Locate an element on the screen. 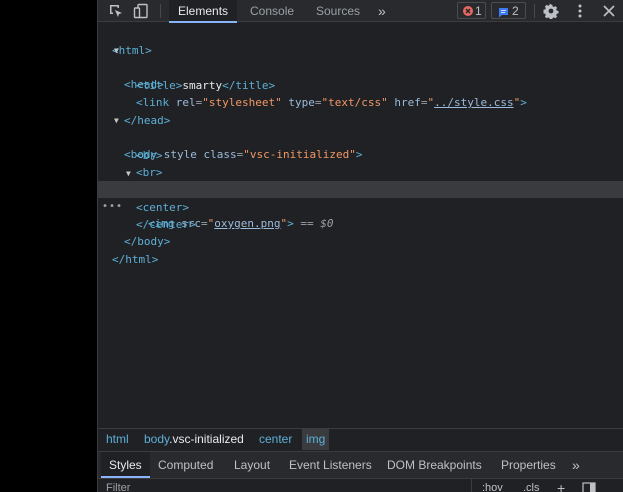 Image resolution: width=623 pixels, height=492 pixels. dom-node-head-close: </head> is located at coordinates (360, 111).